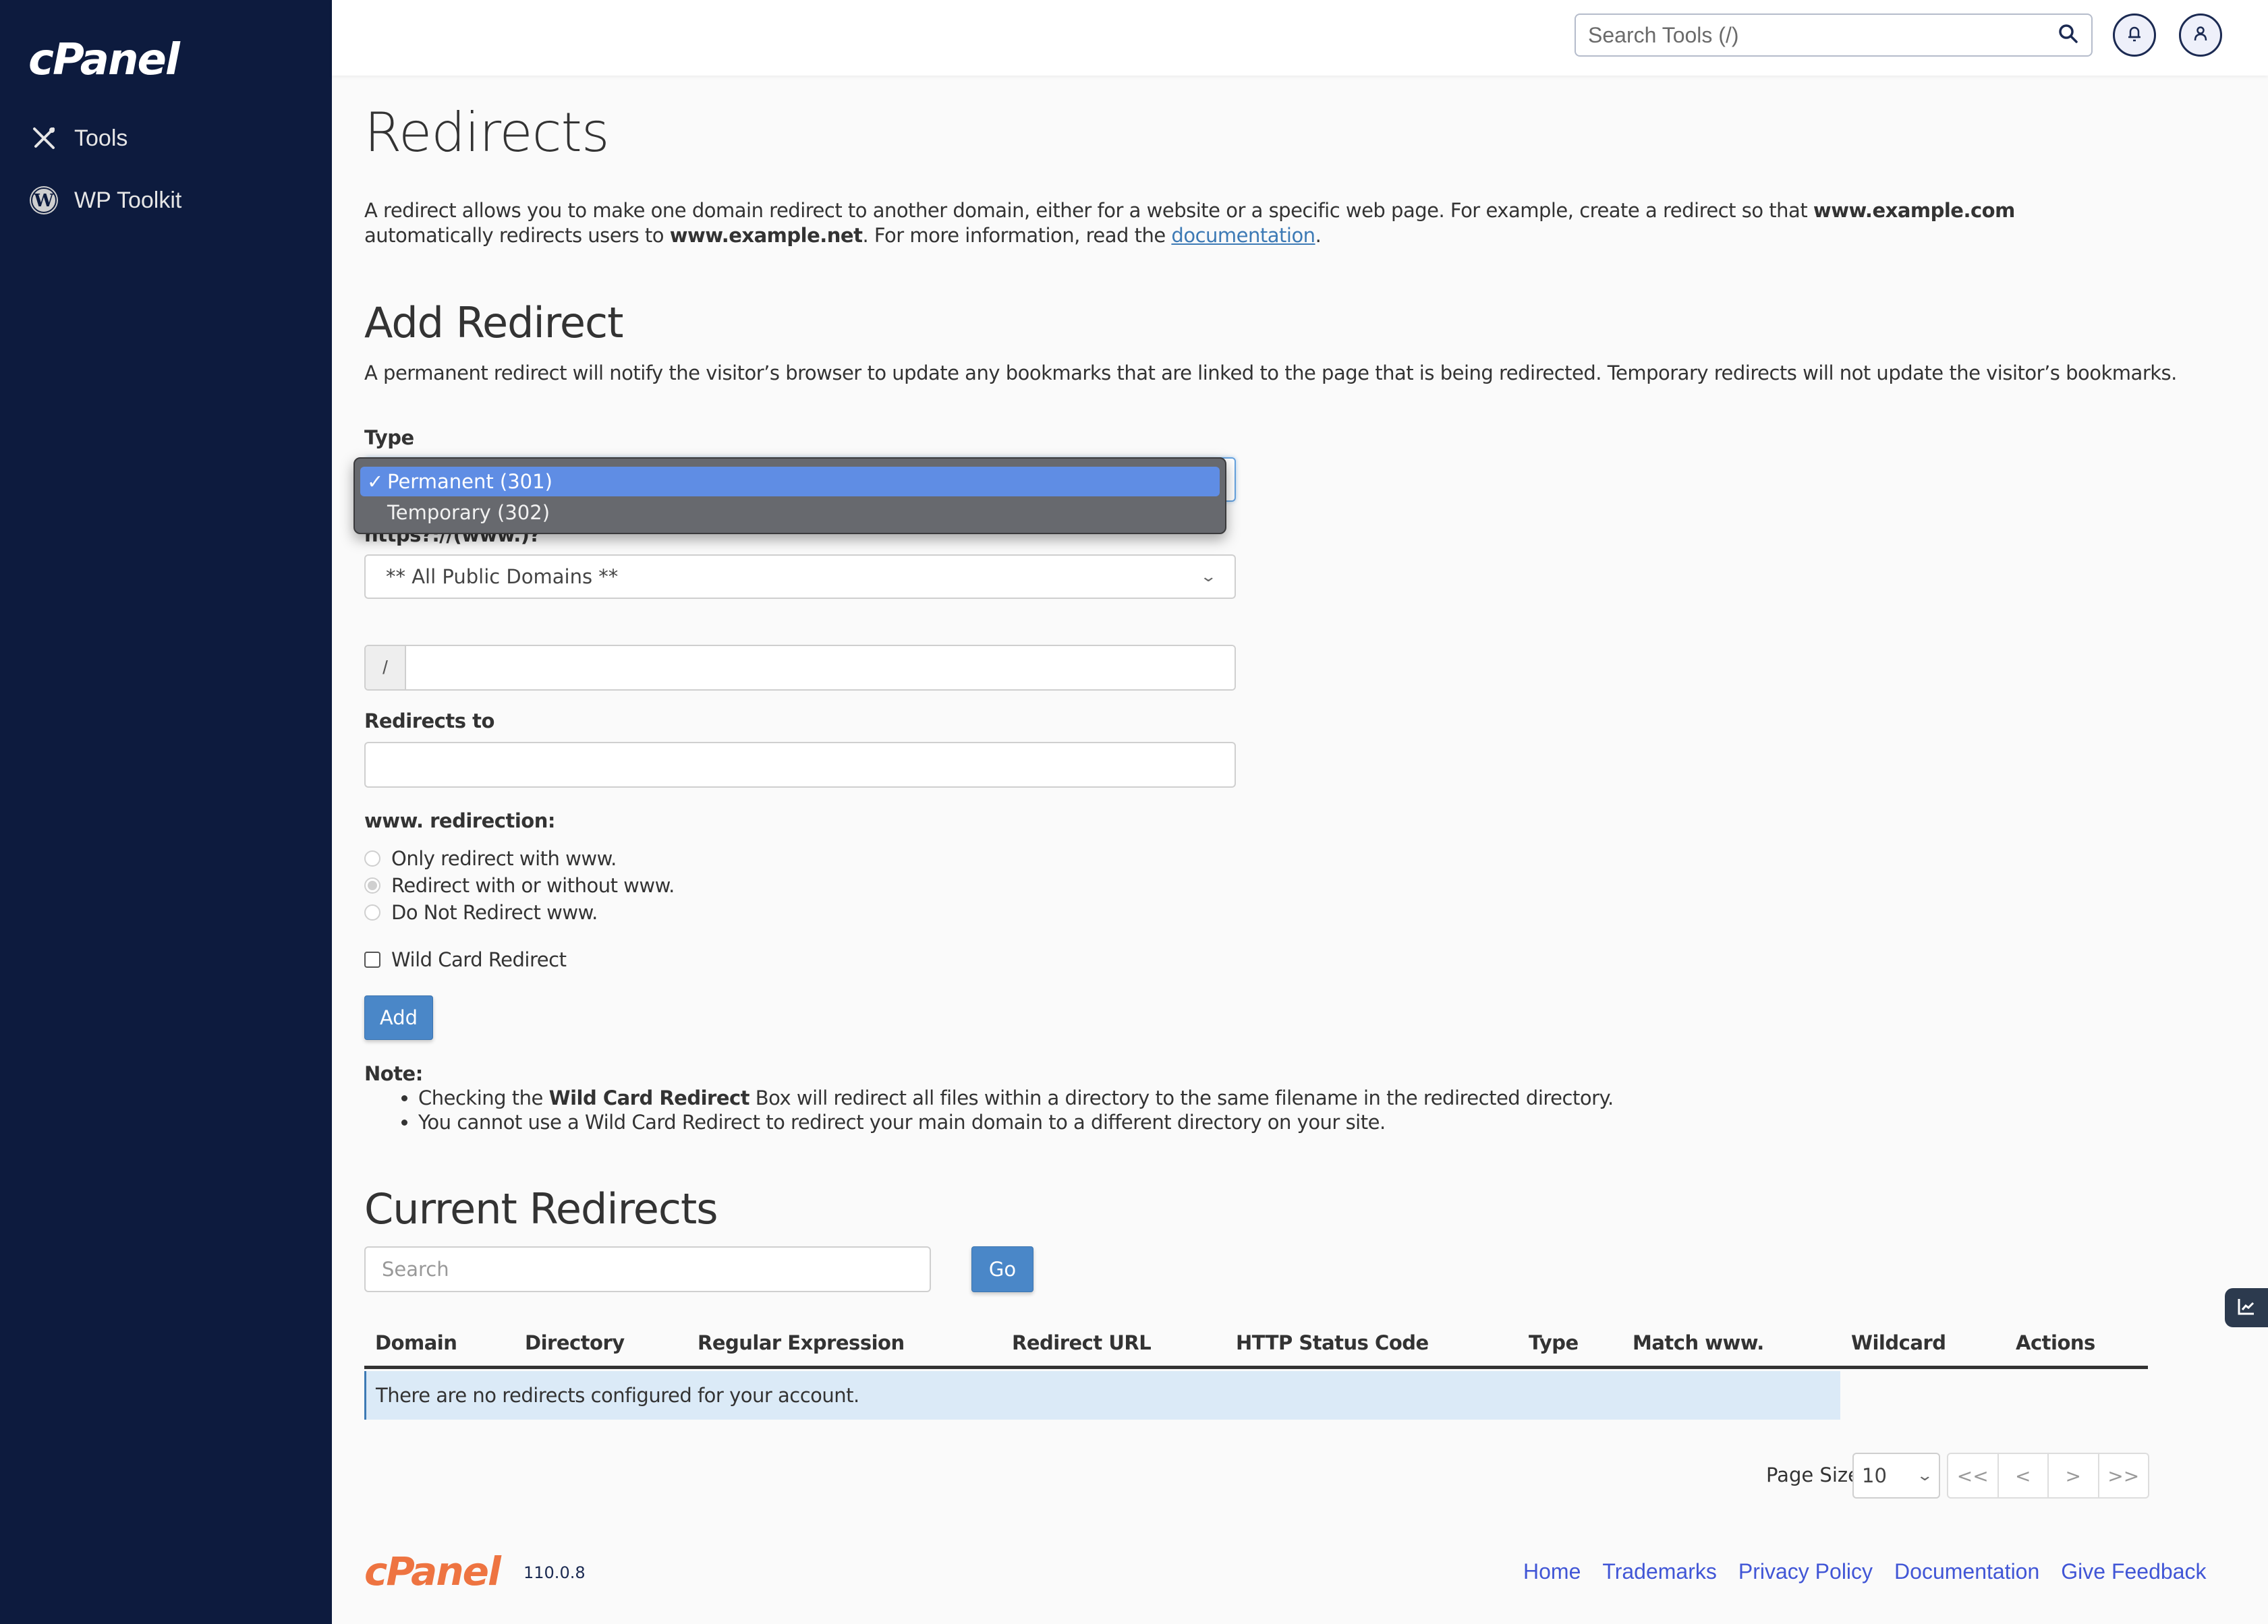 This screenshot has height=1624, width=2268. Describe the element at coordinates (2074, 1476) in the screenshot. I see `next-page-button: >` at that location.